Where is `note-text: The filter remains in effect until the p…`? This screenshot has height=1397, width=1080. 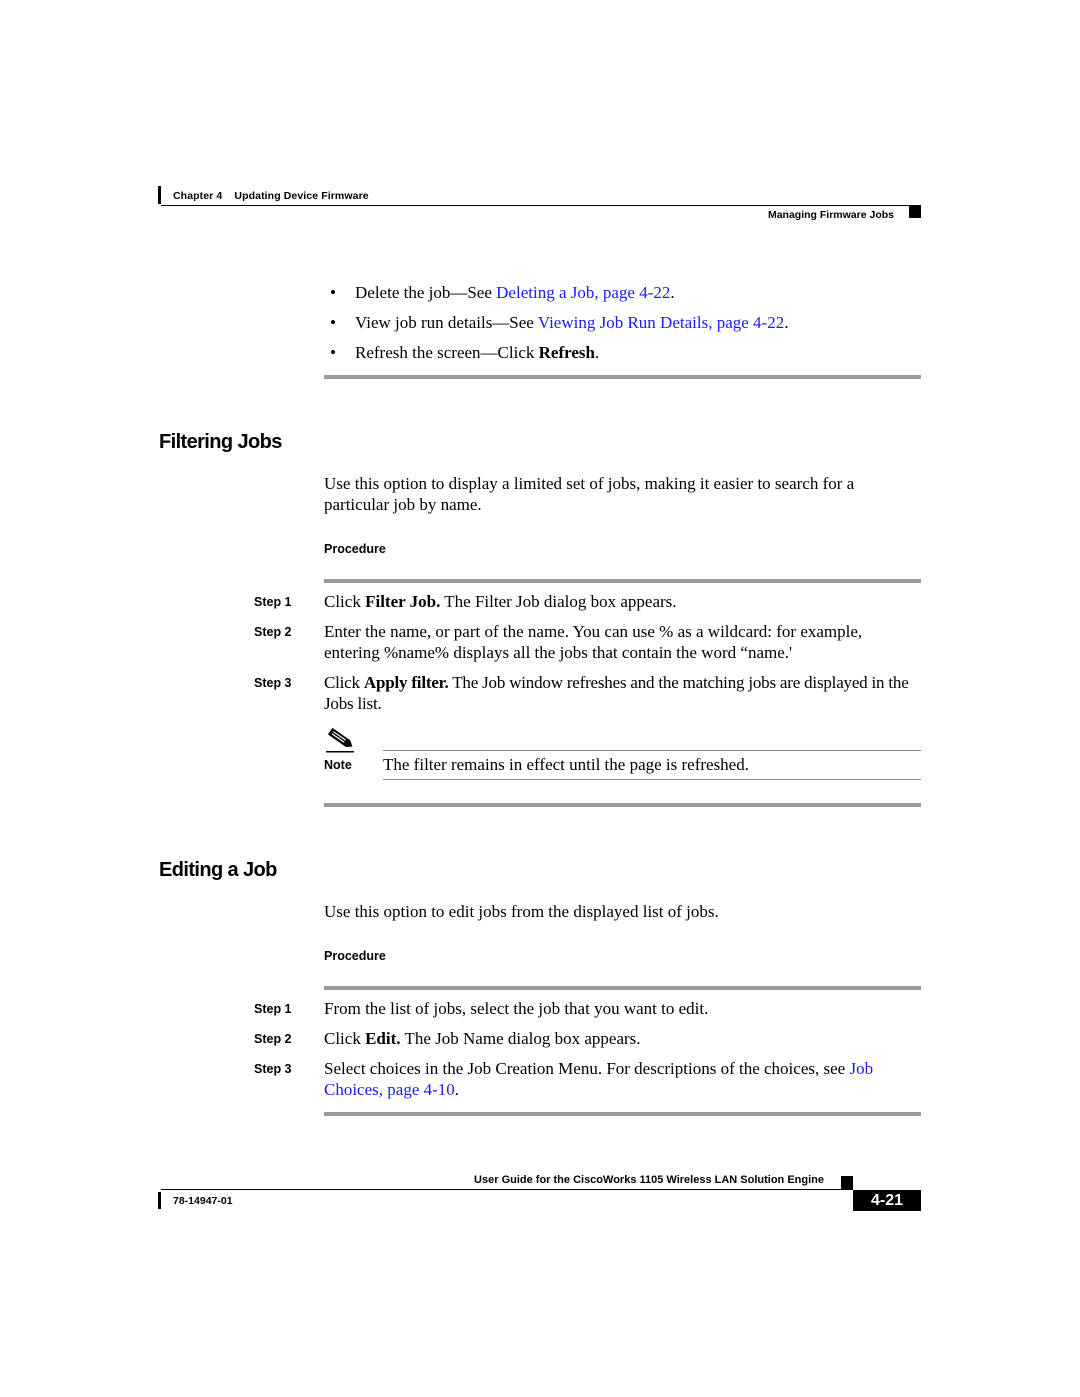
note-text: The filter remains in effect until the p… is located at coordinates (566, 764).